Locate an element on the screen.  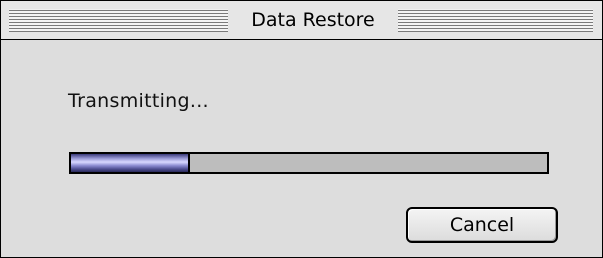
cancel-button: Cancel is located at coordinates (482, 225).